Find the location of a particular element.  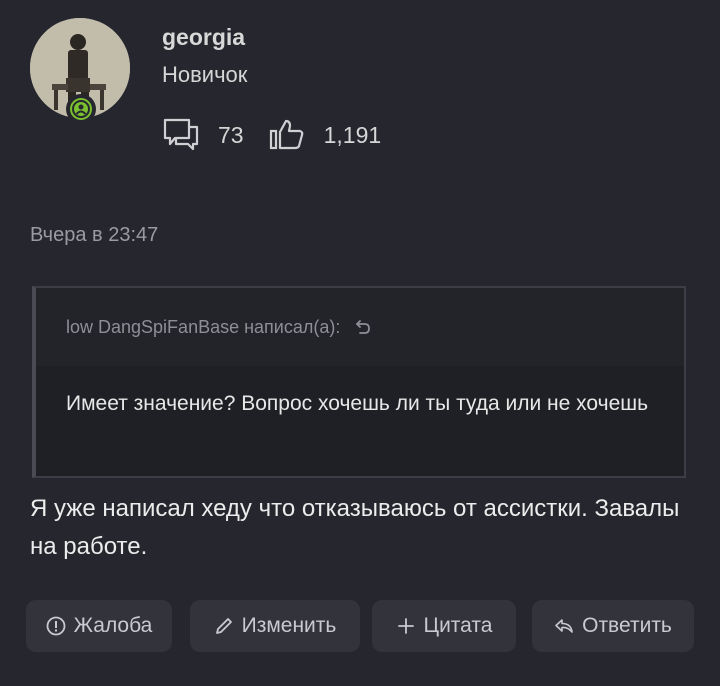

speech-bubbles-icon is located at coordinates (181, 135).